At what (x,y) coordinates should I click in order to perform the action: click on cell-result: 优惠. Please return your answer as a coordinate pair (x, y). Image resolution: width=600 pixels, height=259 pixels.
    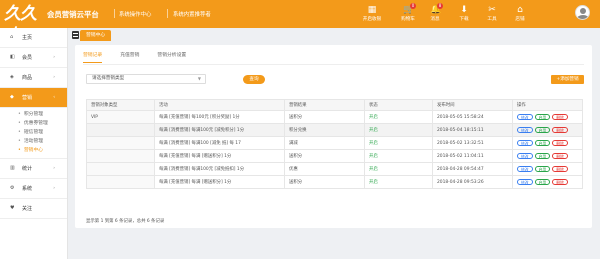
    Looking at the image, I should click on (324, 169).